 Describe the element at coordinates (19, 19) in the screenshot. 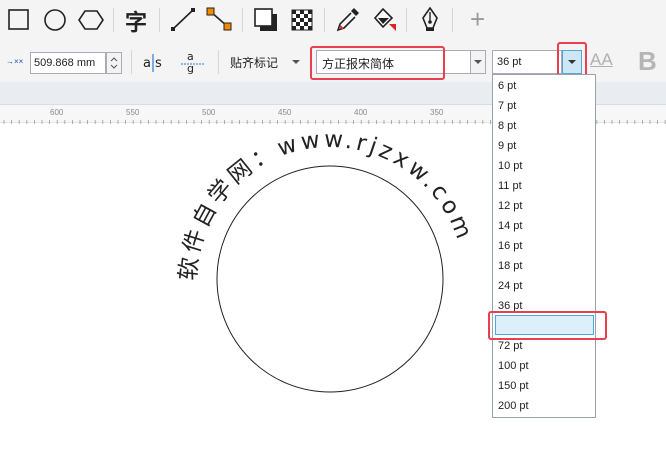

I see `rectangle-icon` at that location.